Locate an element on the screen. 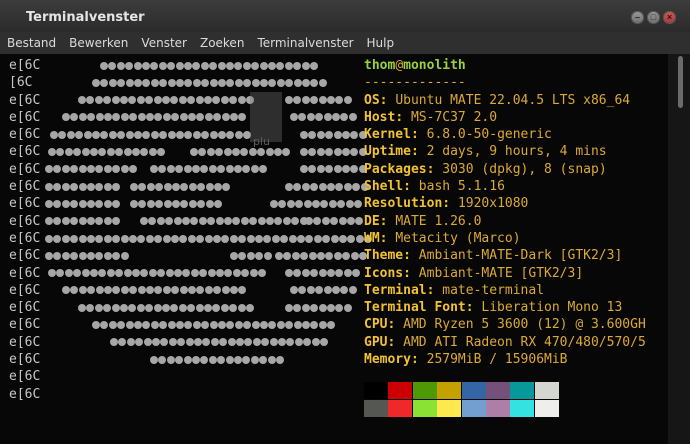 The height and width of the screenshot is (444, 690). close-icon: × is located at coordinates (669, 17).